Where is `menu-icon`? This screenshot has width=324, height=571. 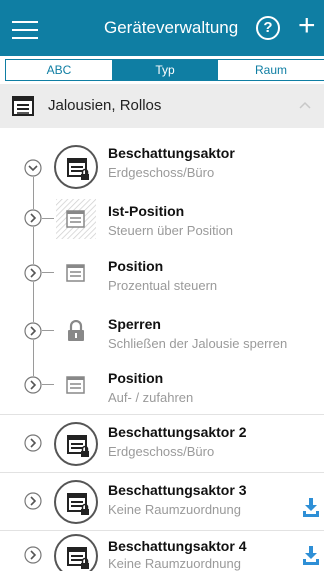 menu-icon is located at coordinates (25, 29).